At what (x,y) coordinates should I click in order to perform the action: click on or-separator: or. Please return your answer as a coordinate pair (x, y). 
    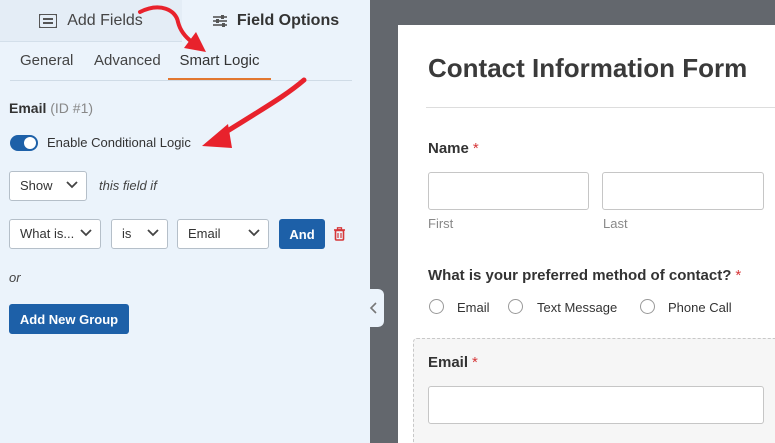
    Looking at the image, I should click on (15, 277).